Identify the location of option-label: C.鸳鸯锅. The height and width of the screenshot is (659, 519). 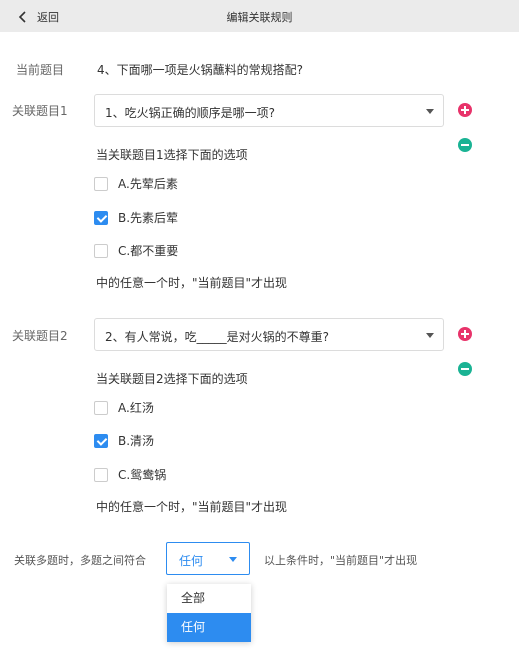
(142, 475).